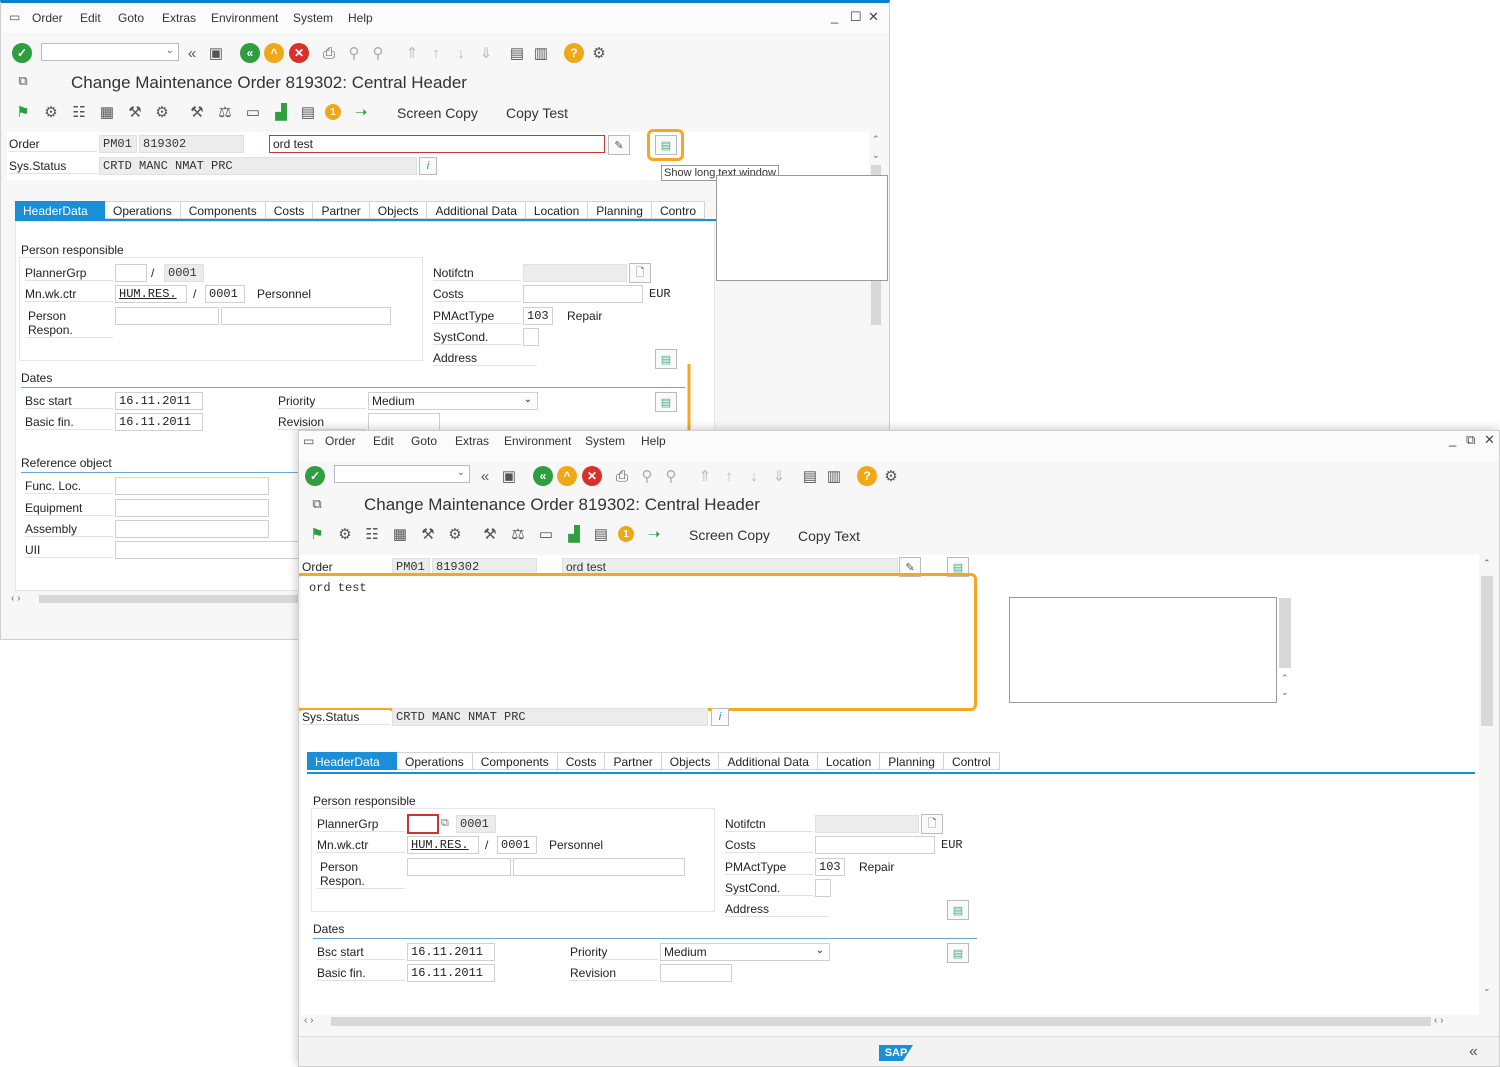  I want to click on activity-type-input: 103, so click(830, 867).